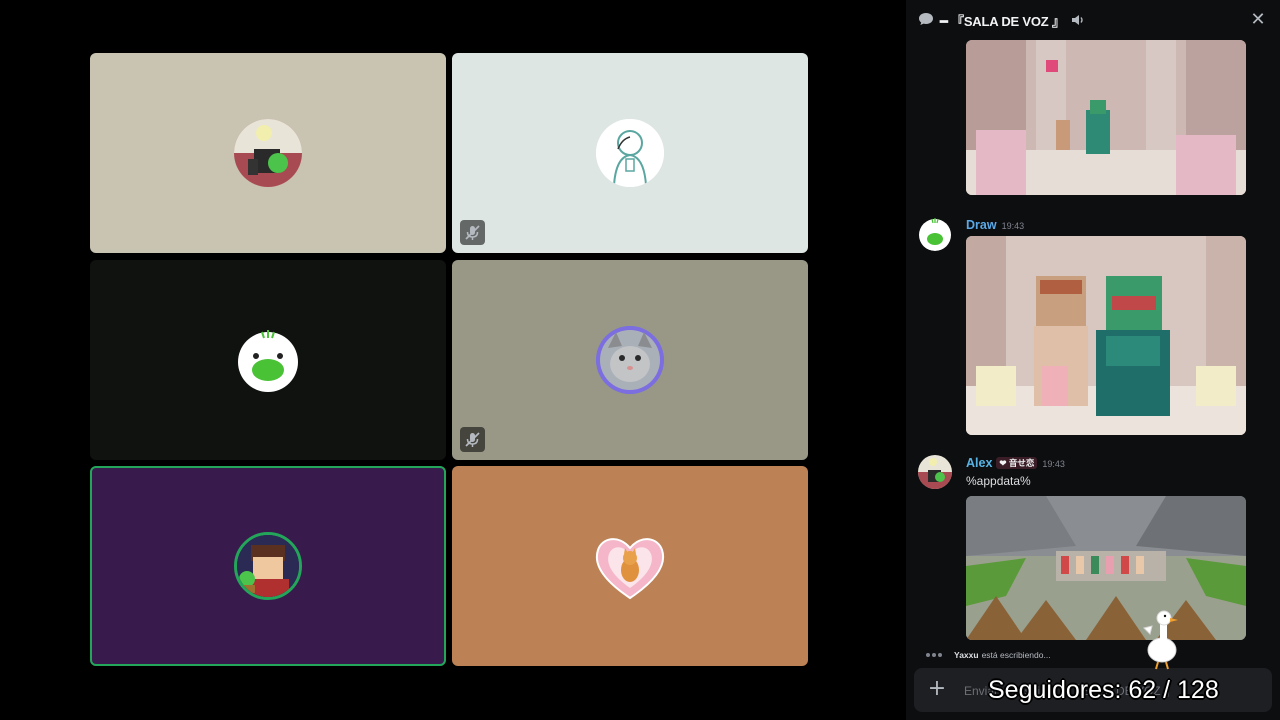 The image size is (1280, 720). Describe the element at coordinates (1103, 690) in the screenshot. I see `followers-counter: Seguidores: 62 / 128` at that location.